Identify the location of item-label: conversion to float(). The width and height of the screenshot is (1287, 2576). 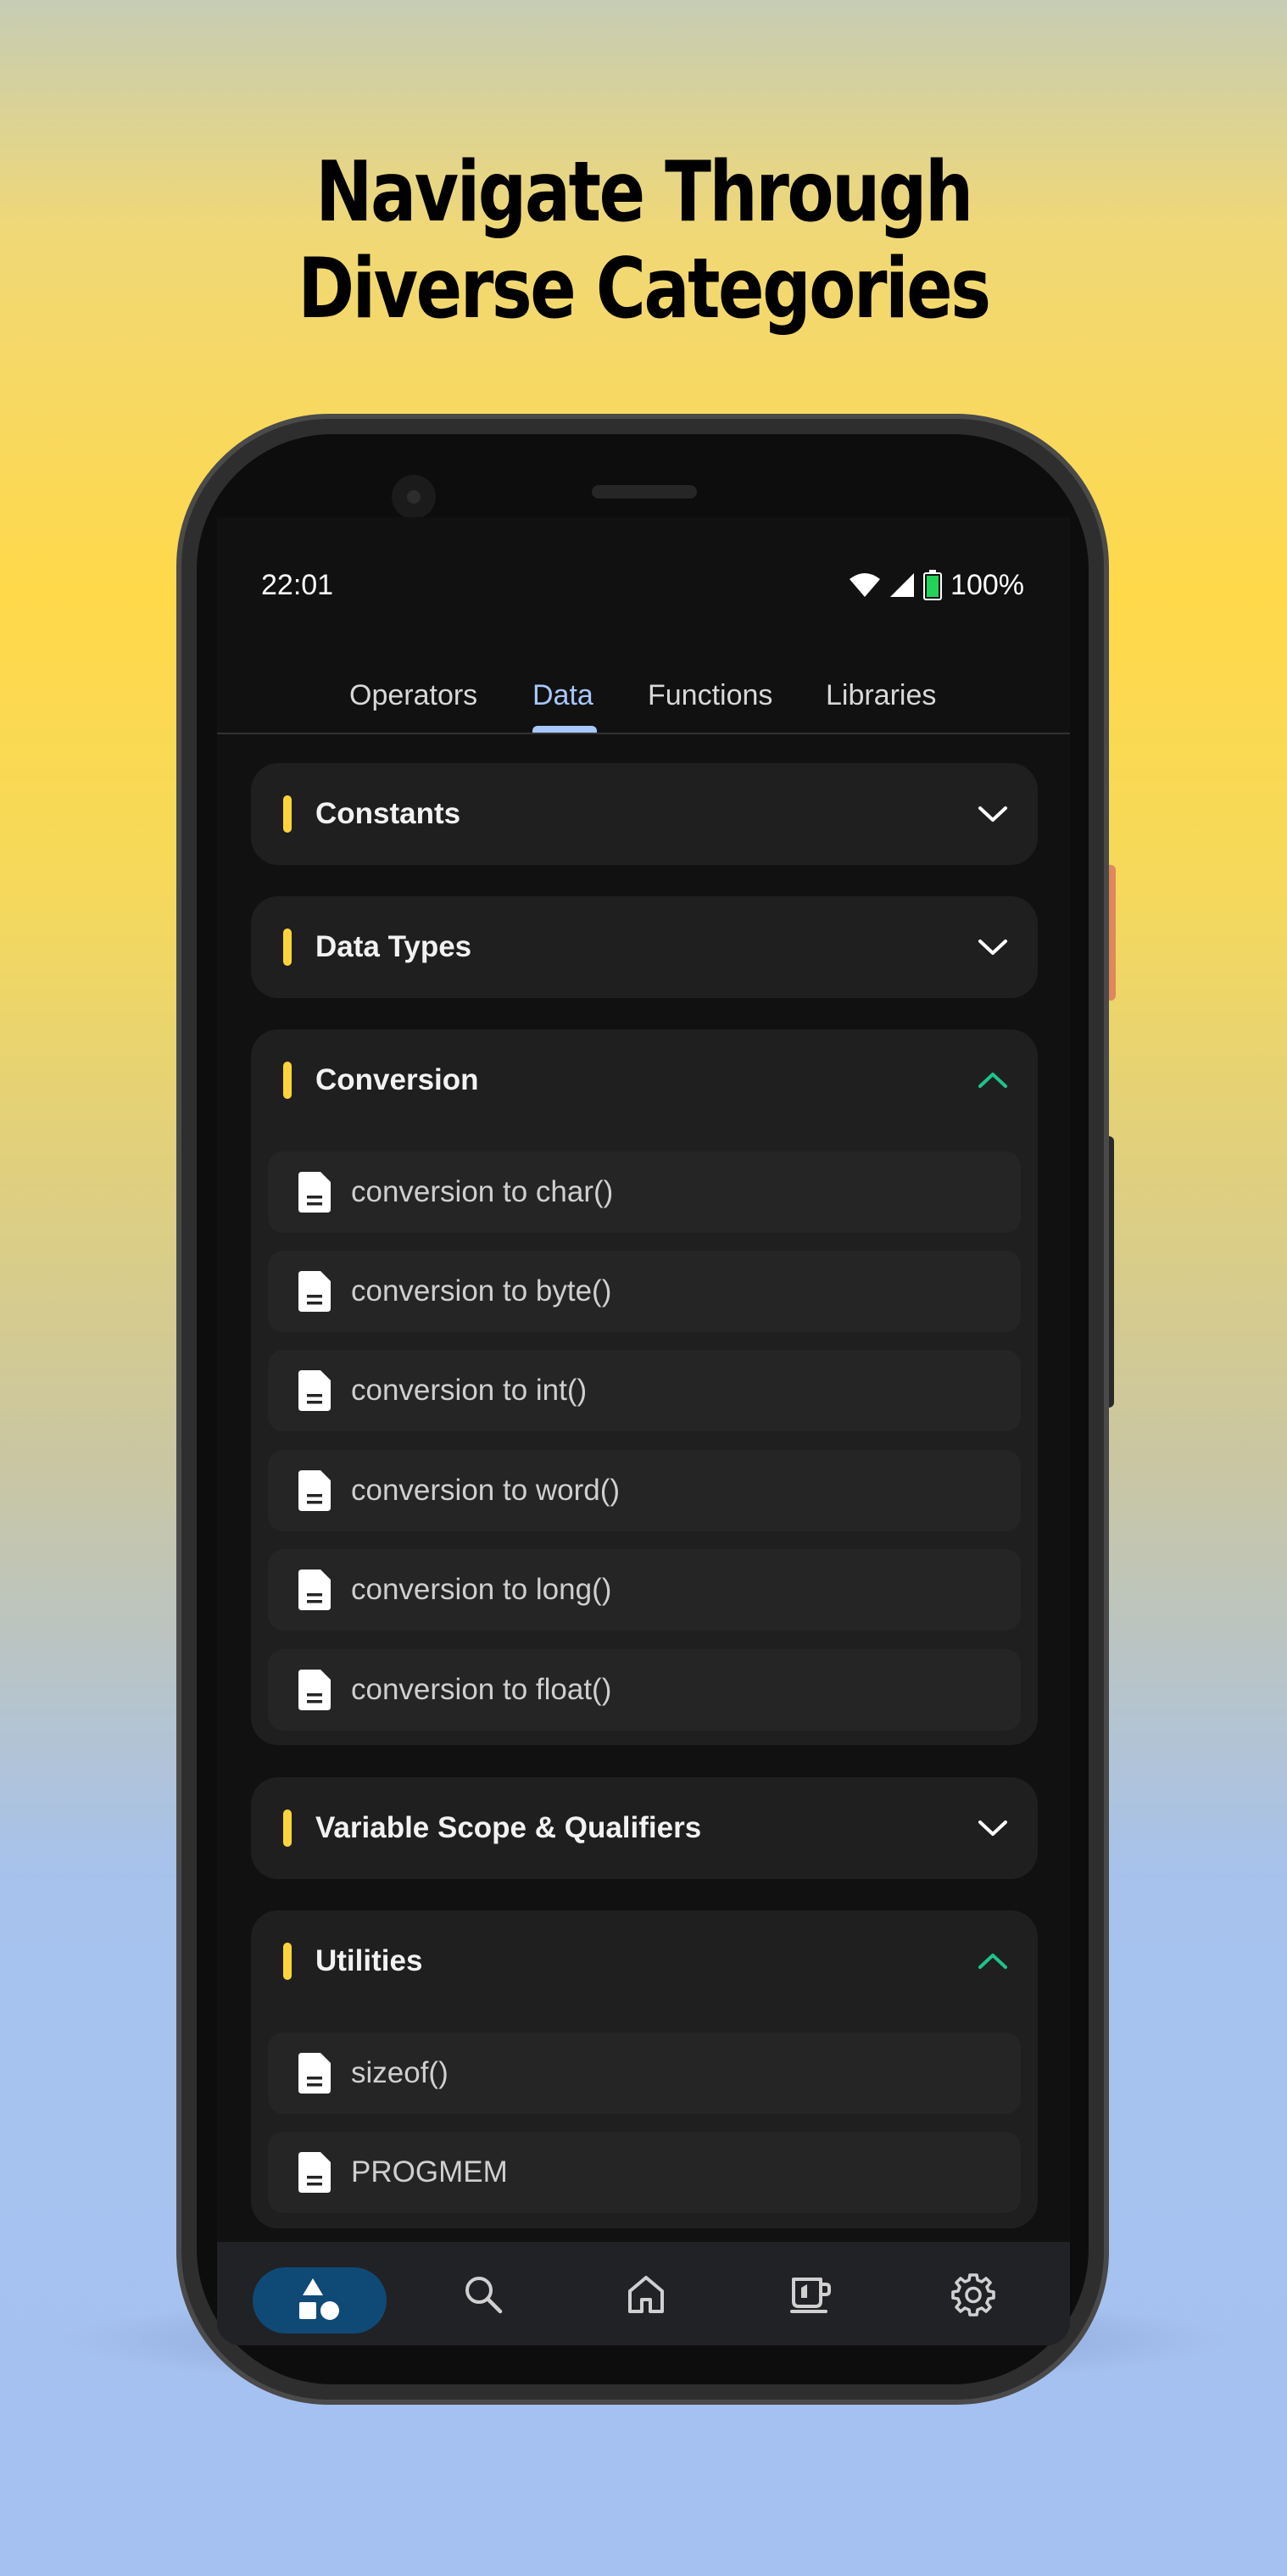
(481, 1689).